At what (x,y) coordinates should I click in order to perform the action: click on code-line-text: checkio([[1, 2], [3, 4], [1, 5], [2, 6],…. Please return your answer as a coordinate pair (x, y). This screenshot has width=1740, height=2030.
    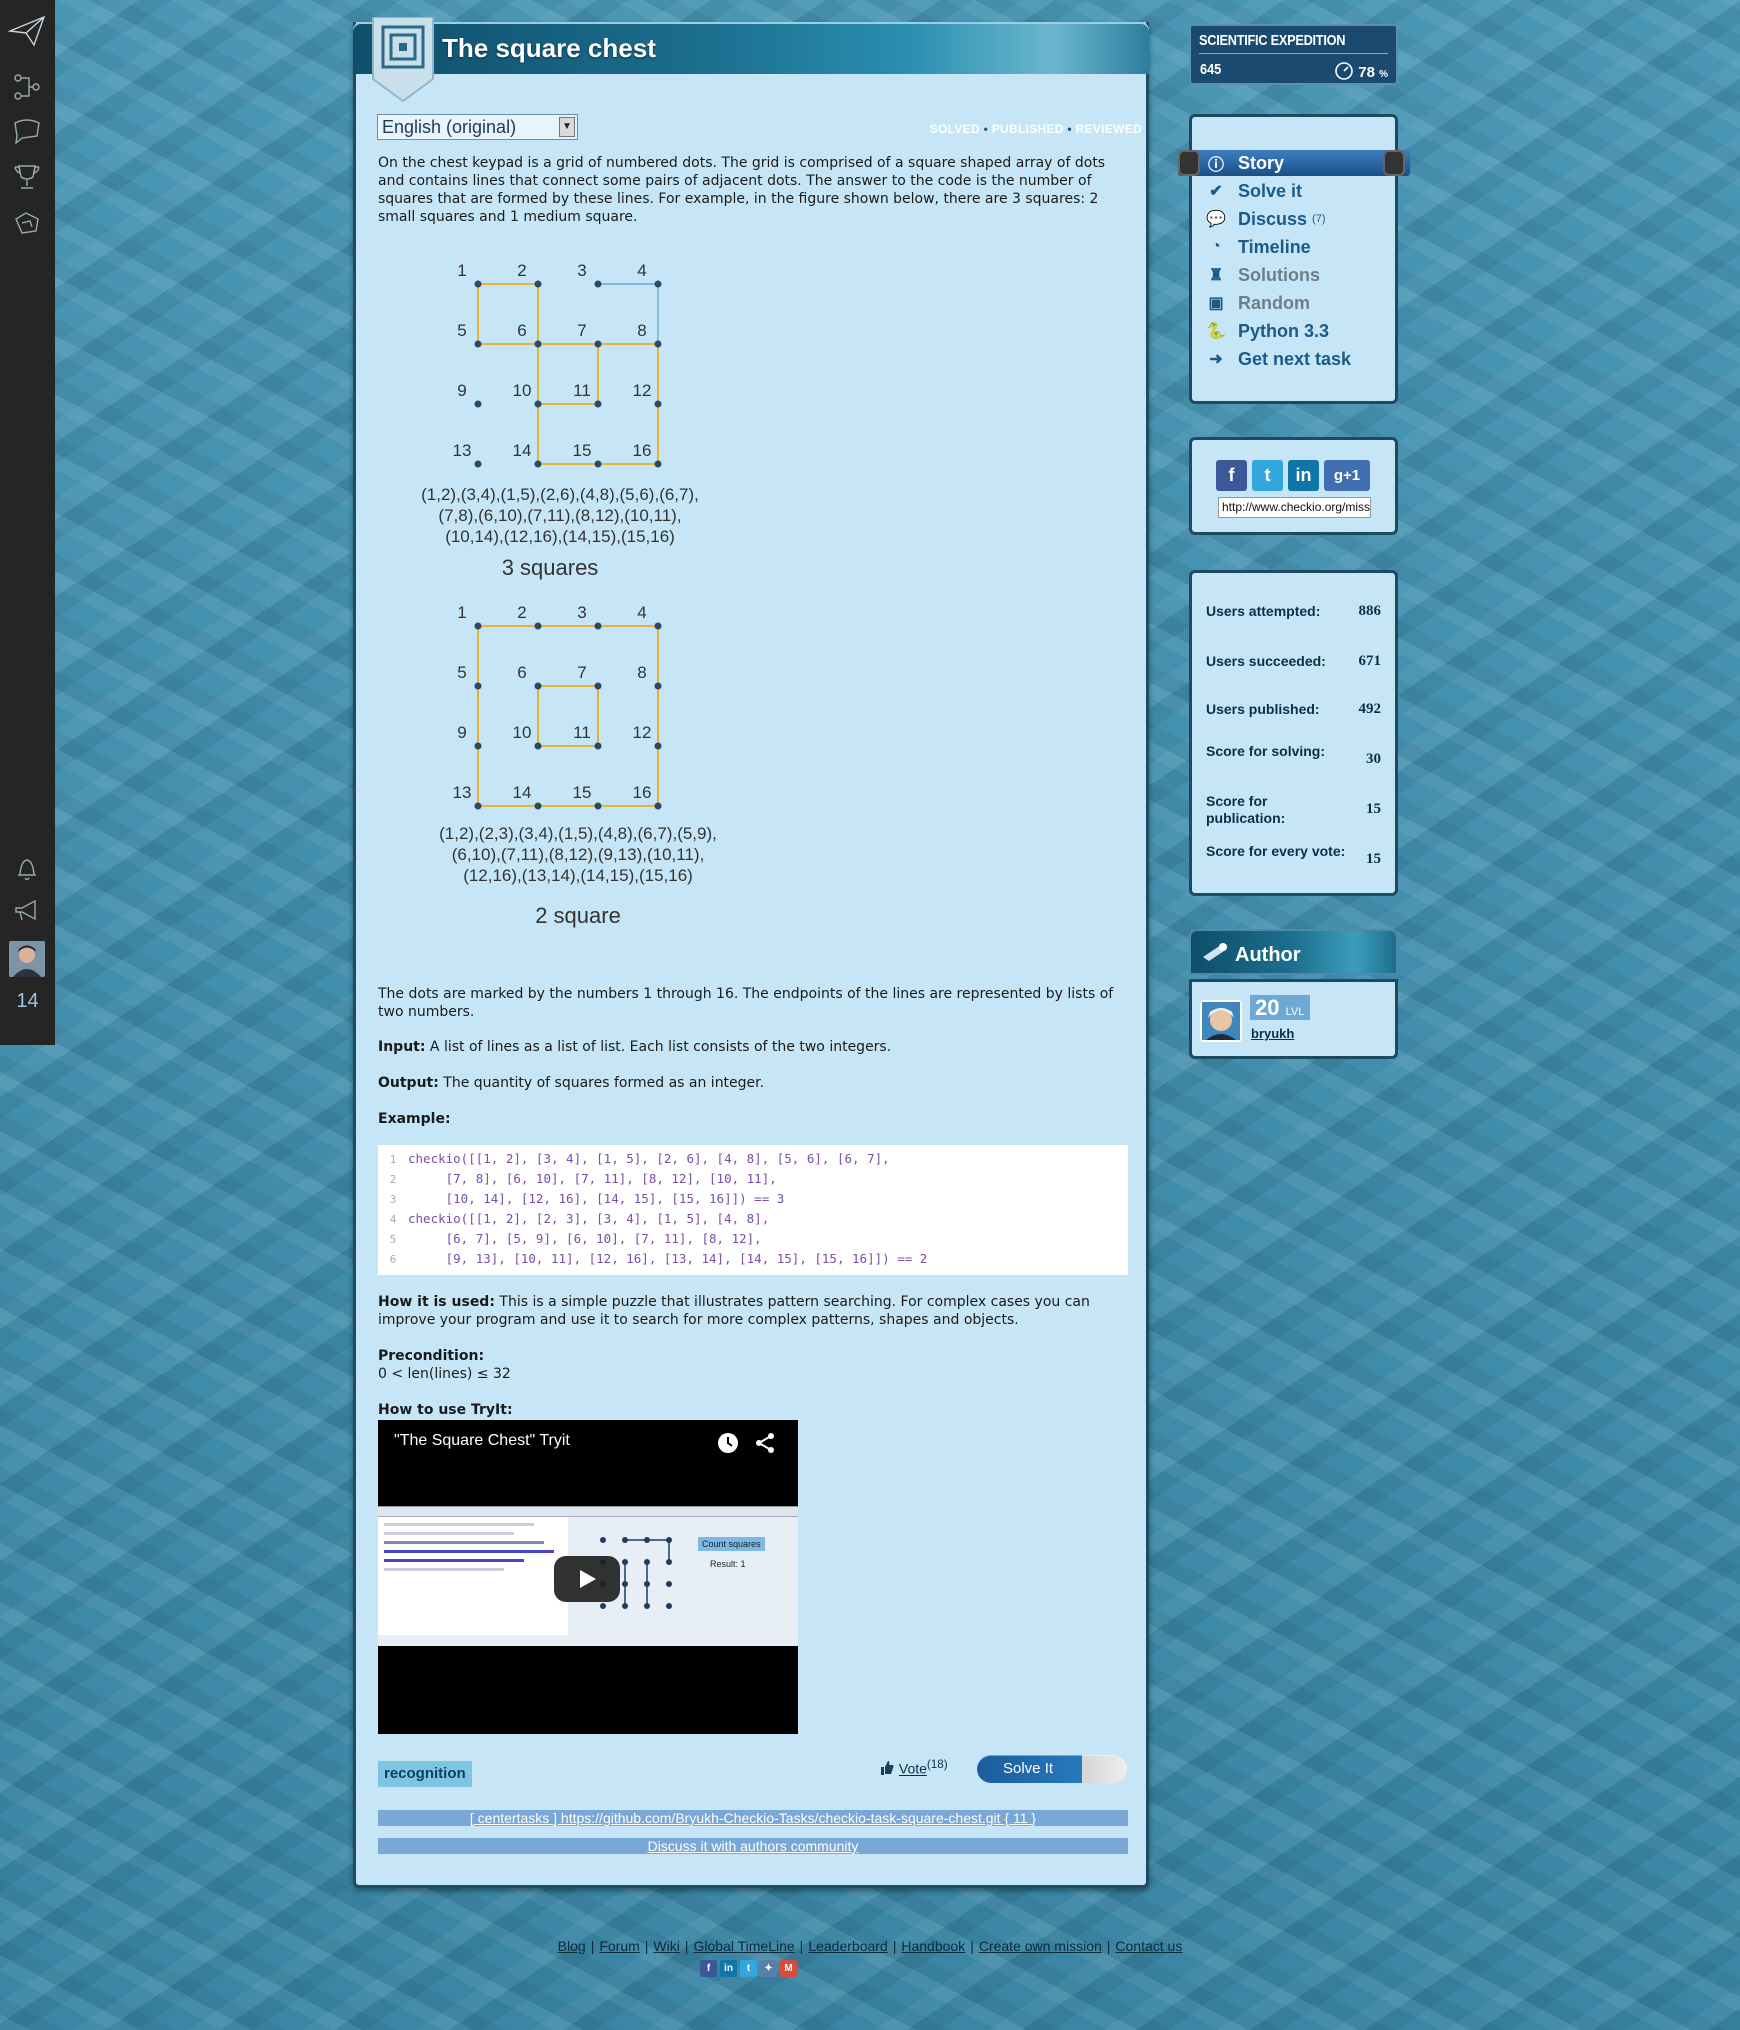
    Looking at the image, I should click on (649, 1158).